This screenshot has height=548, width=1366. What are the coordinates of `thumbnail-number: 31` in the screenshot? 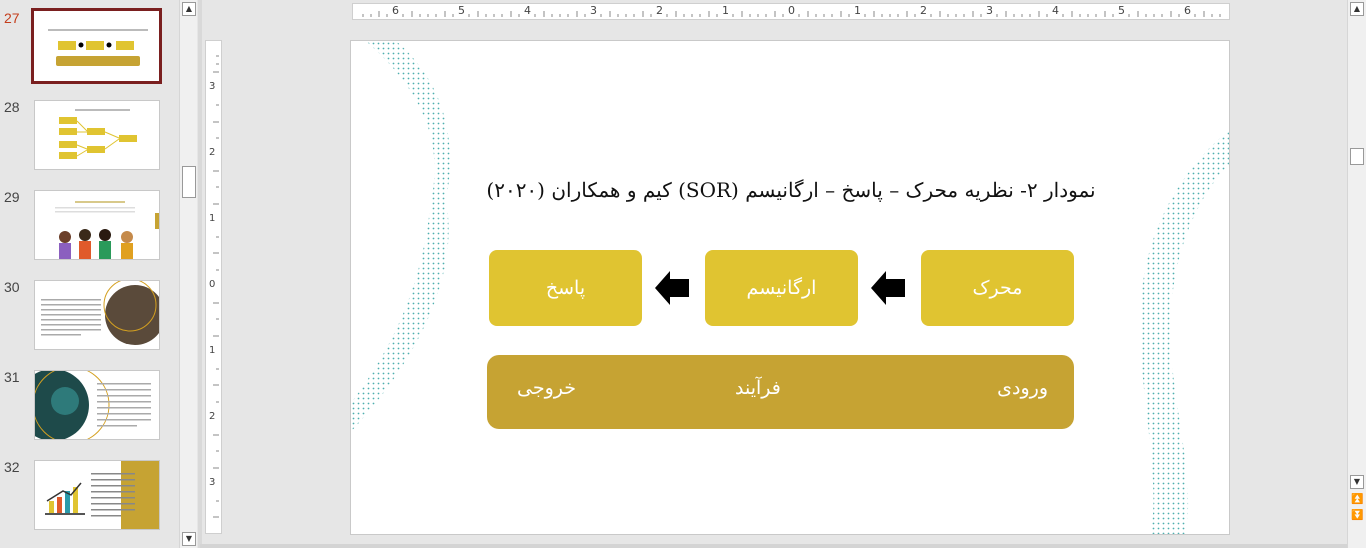 It's located at (12, 377).